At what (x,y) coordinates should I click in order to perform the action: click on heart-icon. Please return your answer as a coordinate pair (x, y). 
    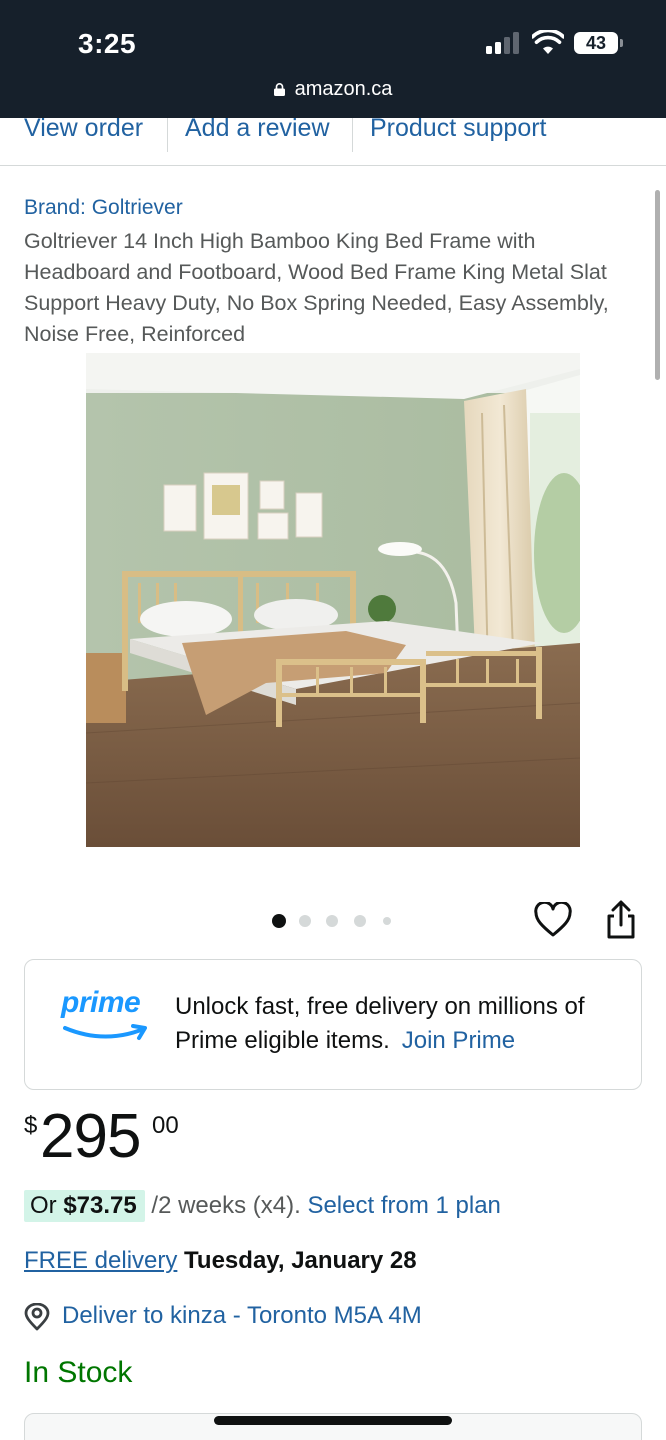
    Looking at the image, I should click on (553, 920).